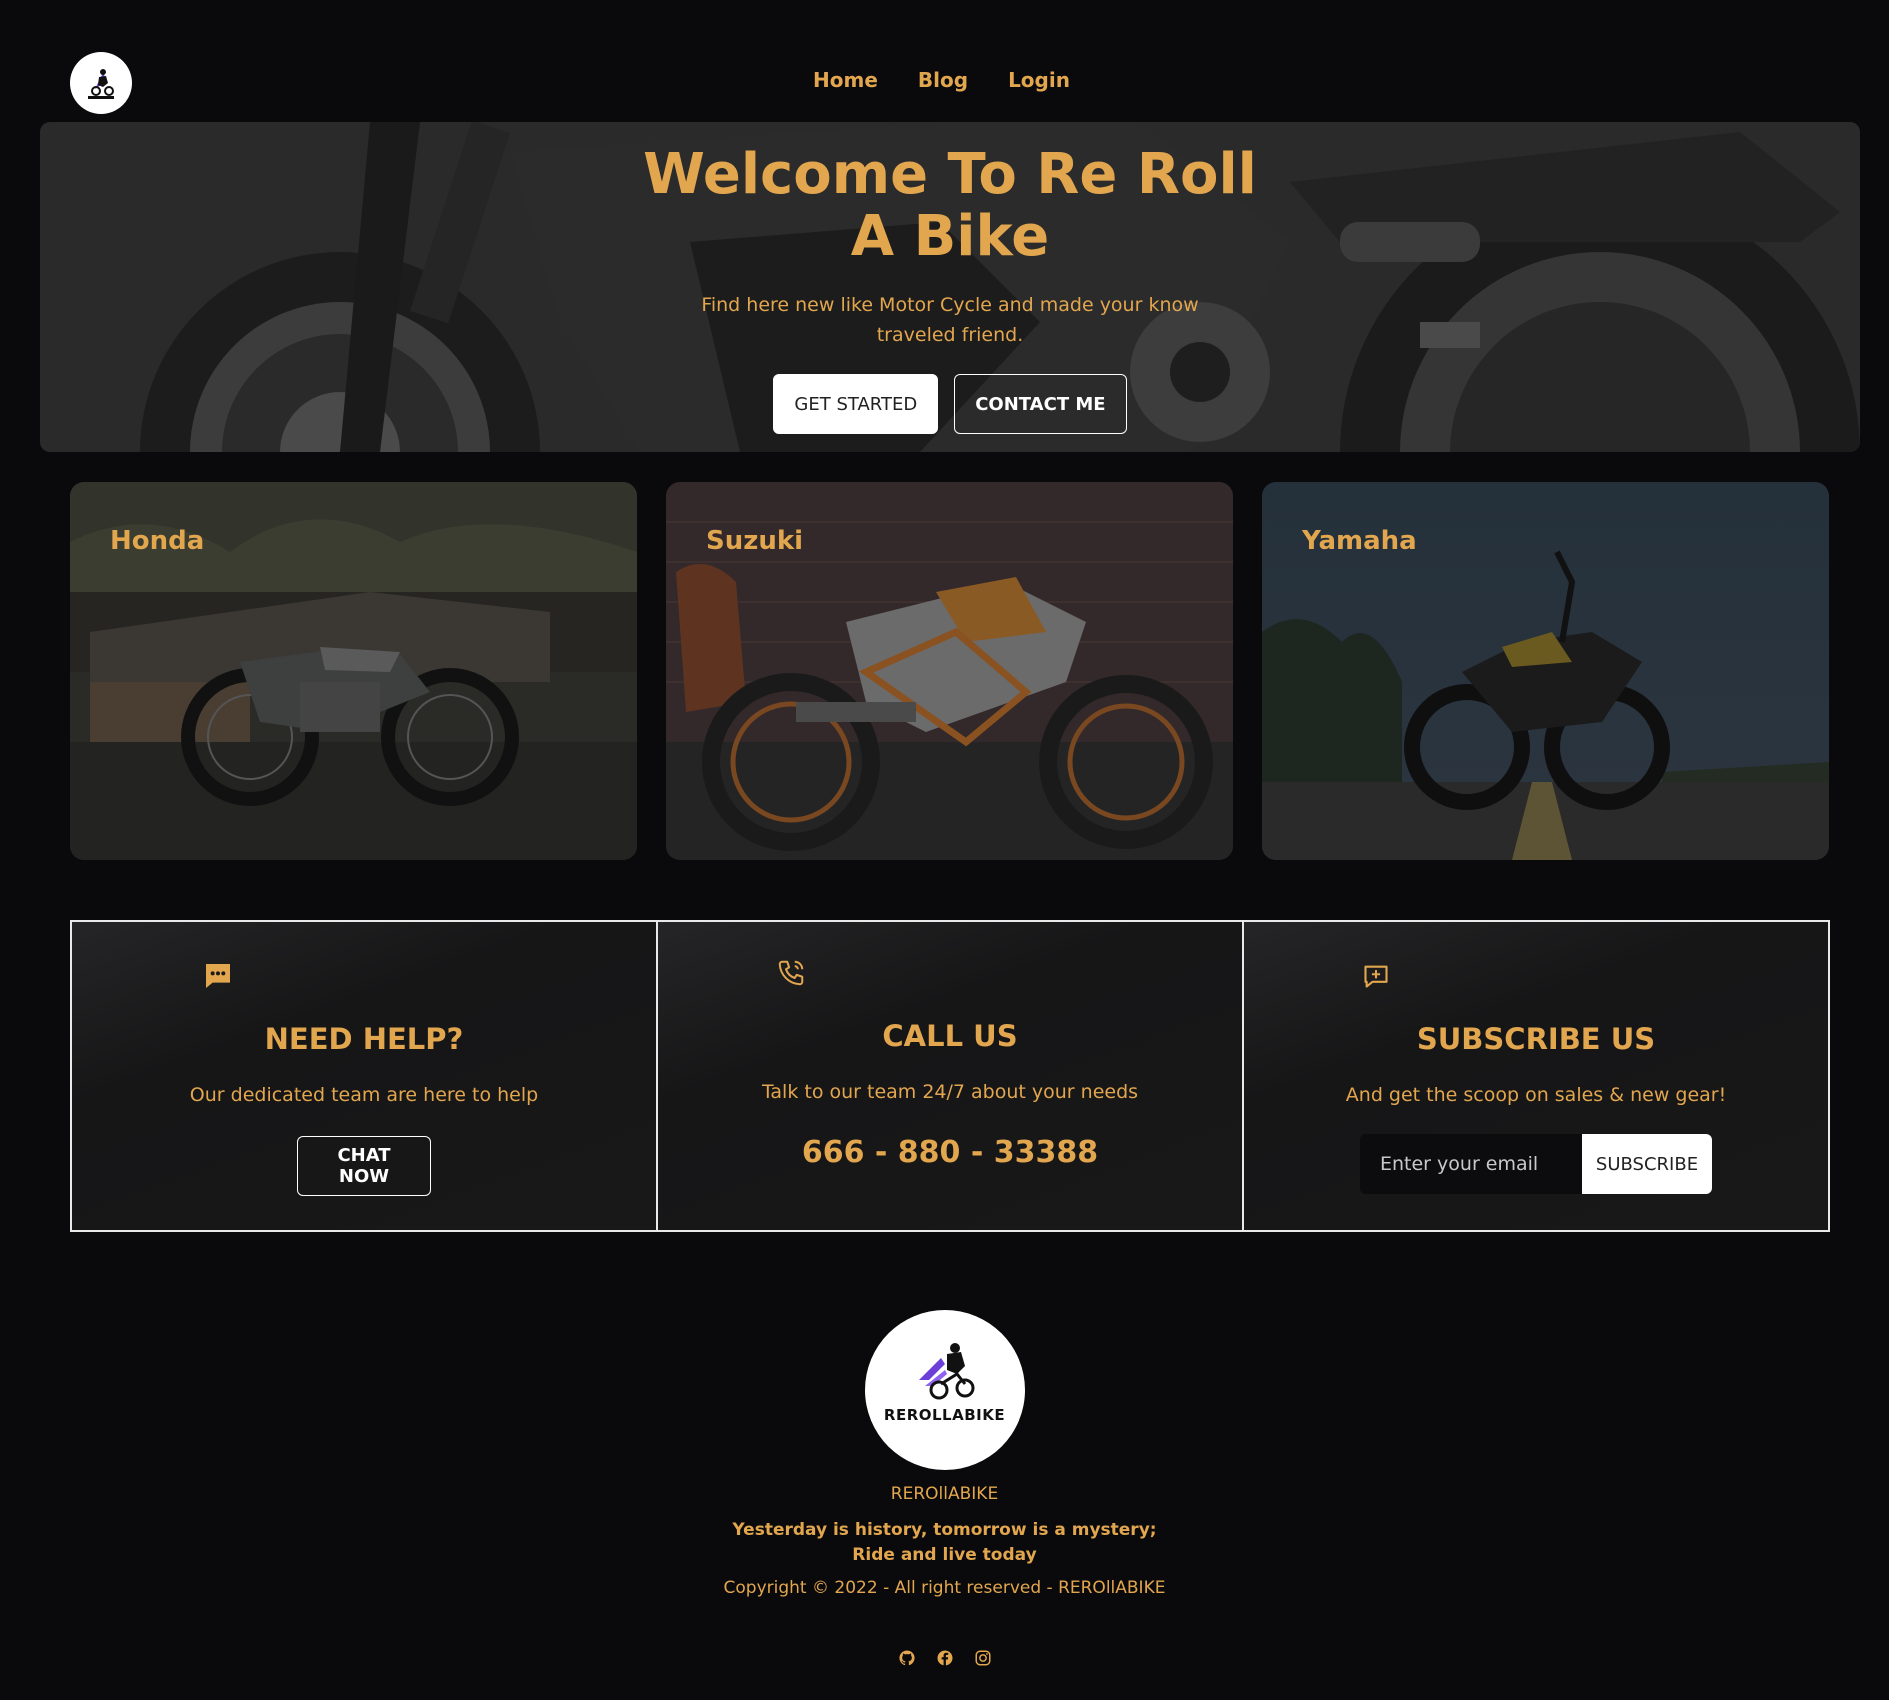 The width and height of the screenshot is (1889, 1700). Describe the element at coordinates (1359, 541) in the screenshot. I see `brand-label: Yamaha` at that location.